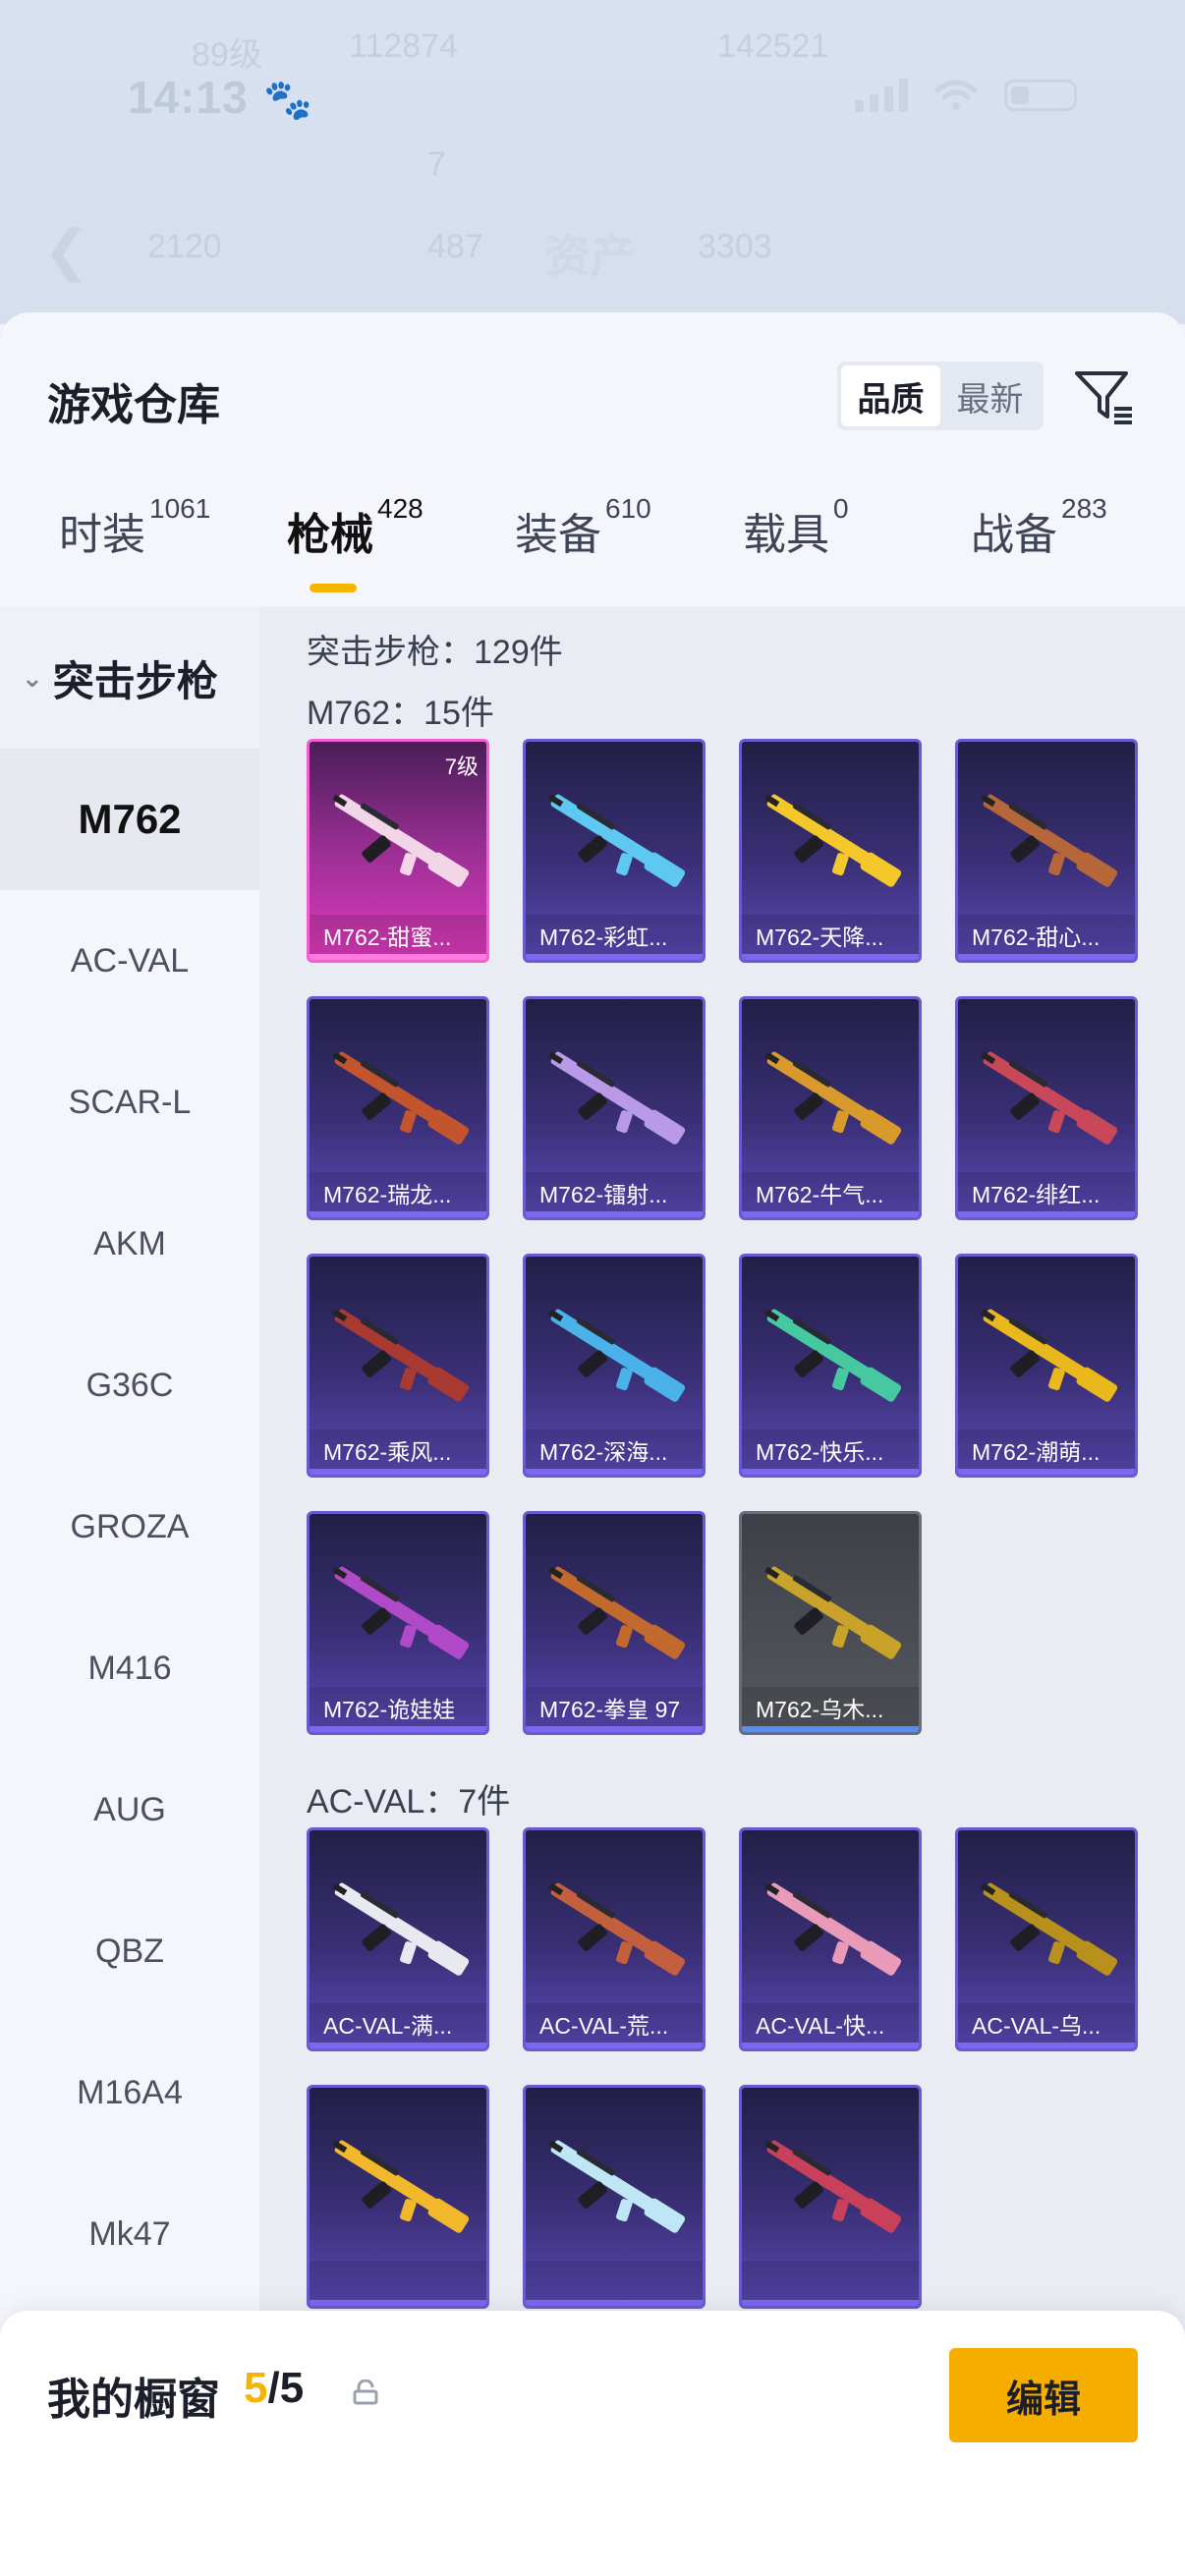  I want to click on active-tab-indicator, so click(334, 588).